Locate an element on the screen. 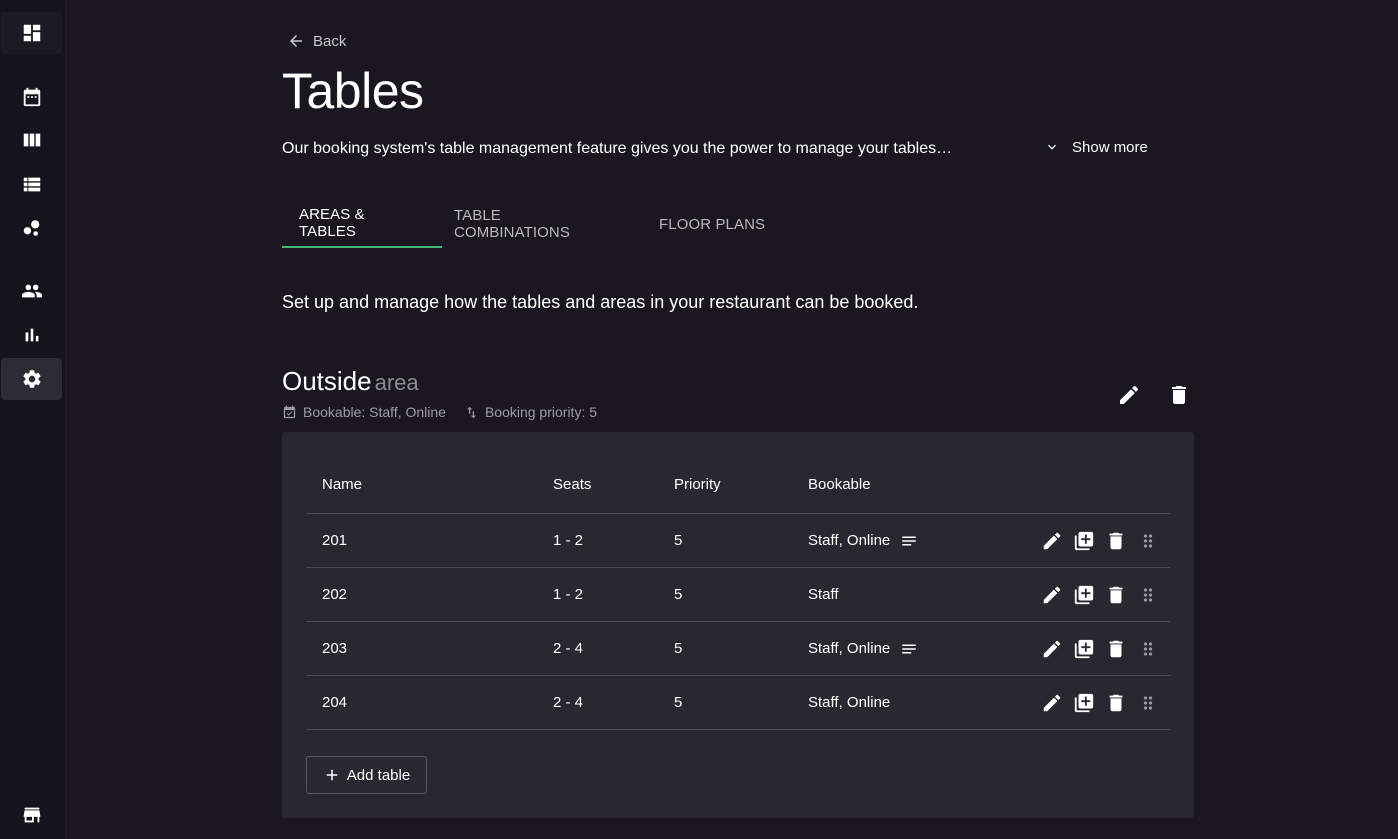 Image resolution: width=1398 pixels, height=839 pixels. add-table-button: Add table is located at coordinates (366, 775).